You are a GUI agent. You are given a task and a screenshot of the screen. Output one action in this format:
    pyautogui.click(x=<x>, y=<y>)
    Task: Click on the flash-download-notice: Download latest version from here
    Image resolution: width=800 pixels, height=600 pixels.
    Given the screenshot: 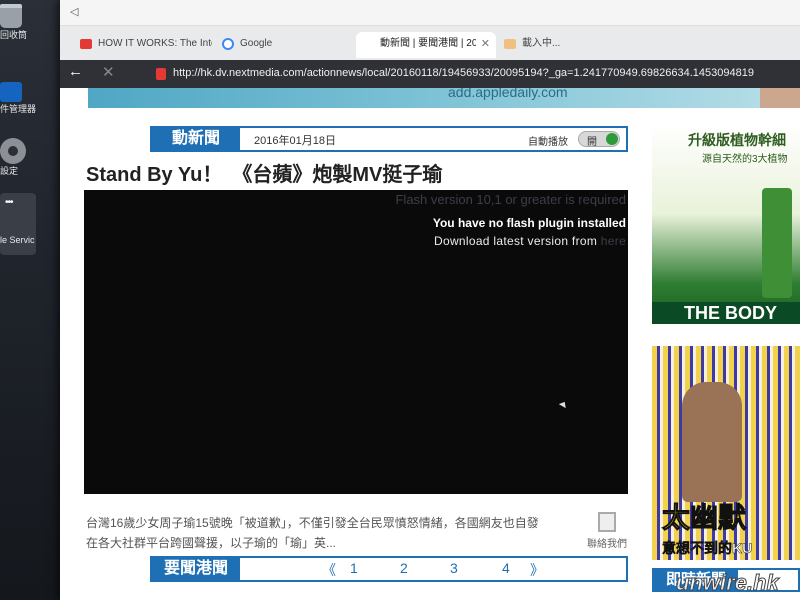 What is the action you would take?
    pyautogui.click(x=530, y=241)
    